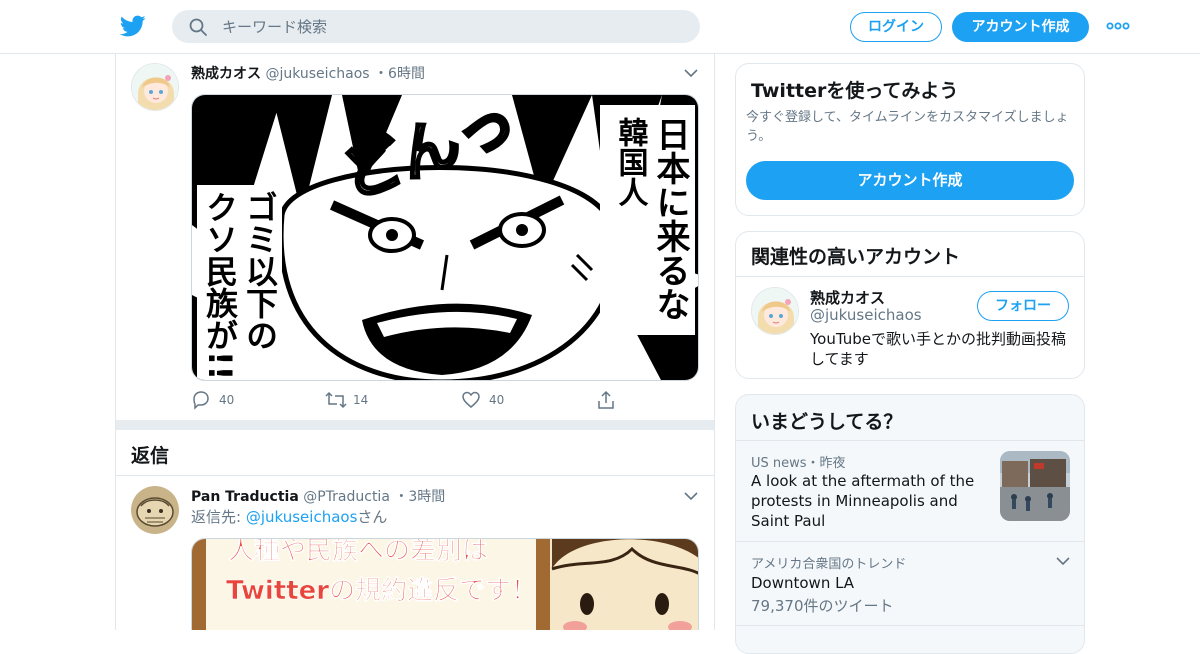 Image resolution: width=1200 pixels, height=654 pixels. I want to click on replying-to: 返信先: @jukuseichaosさん, so click(289, 516).